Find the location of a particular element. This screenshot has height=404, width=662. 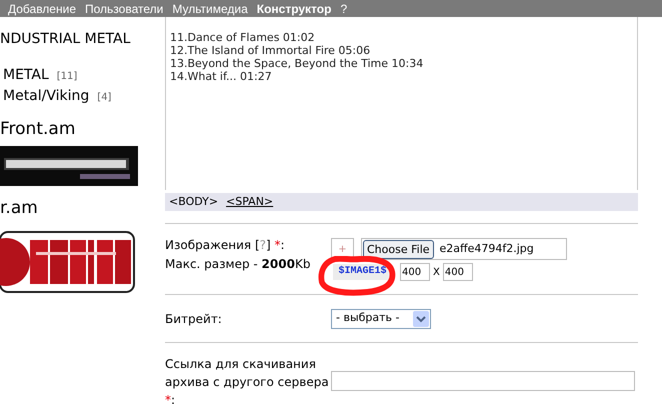

file-name: e2affe4794f2.jpg is located at coordinates (487, 248).